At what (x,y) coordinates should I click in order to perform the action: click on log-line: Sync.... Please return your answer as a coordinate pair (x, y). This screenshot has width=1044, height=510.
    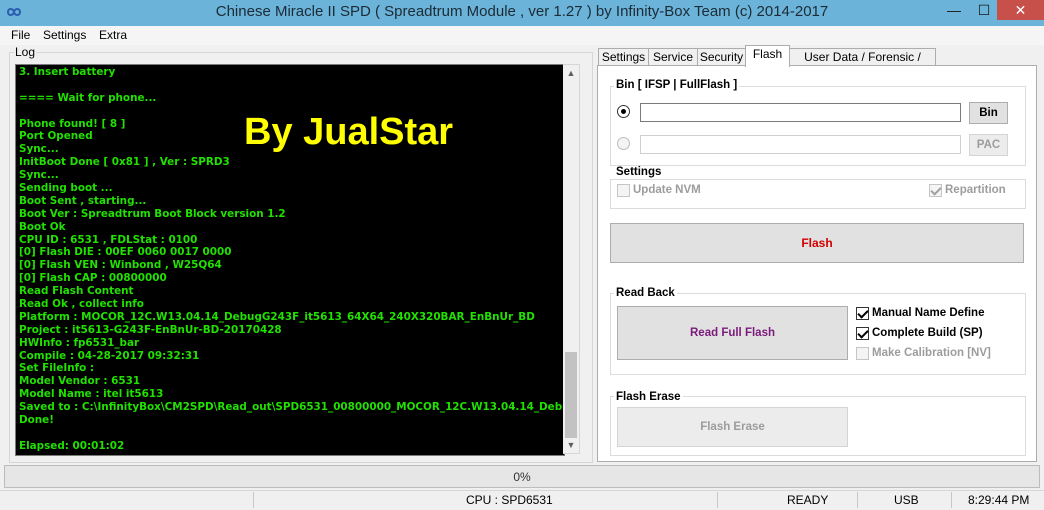
    Looking at the image, I should click on (39, 175).